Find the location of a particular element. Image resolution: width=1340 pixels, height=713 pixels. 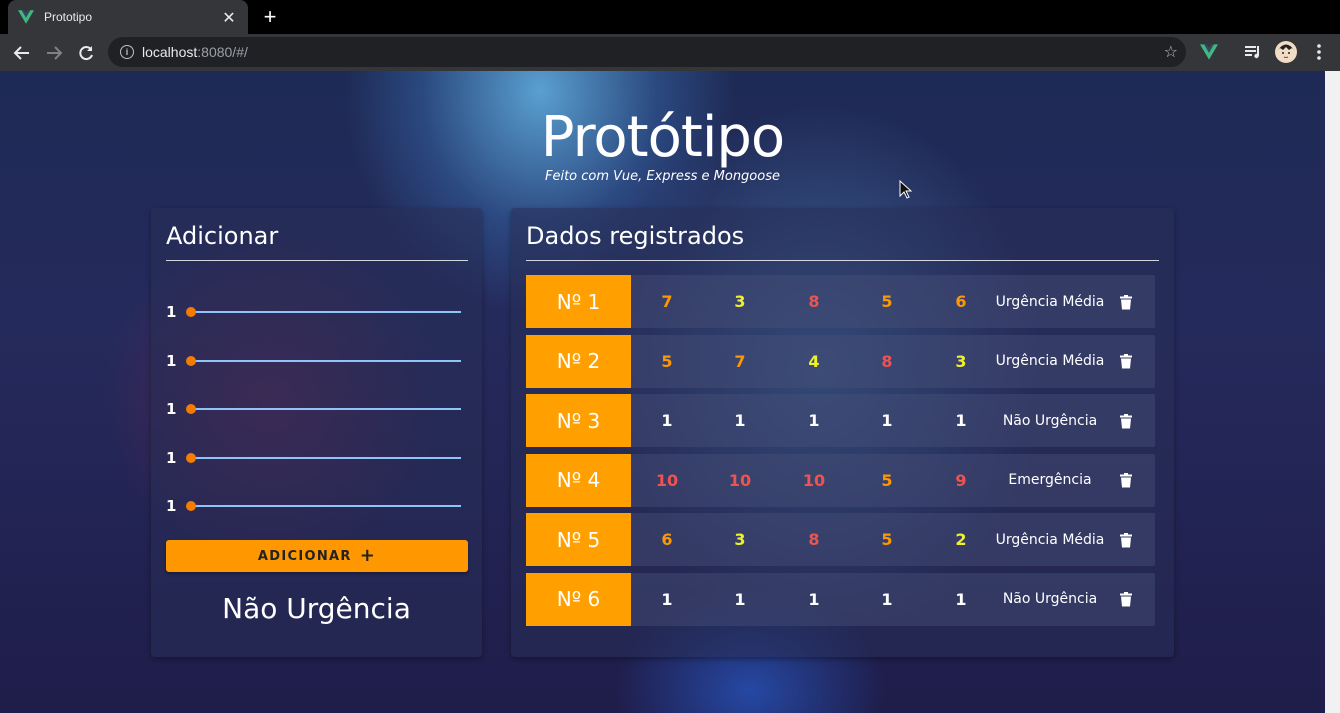

back-arrow-icon is located at coordinates (21, 53).